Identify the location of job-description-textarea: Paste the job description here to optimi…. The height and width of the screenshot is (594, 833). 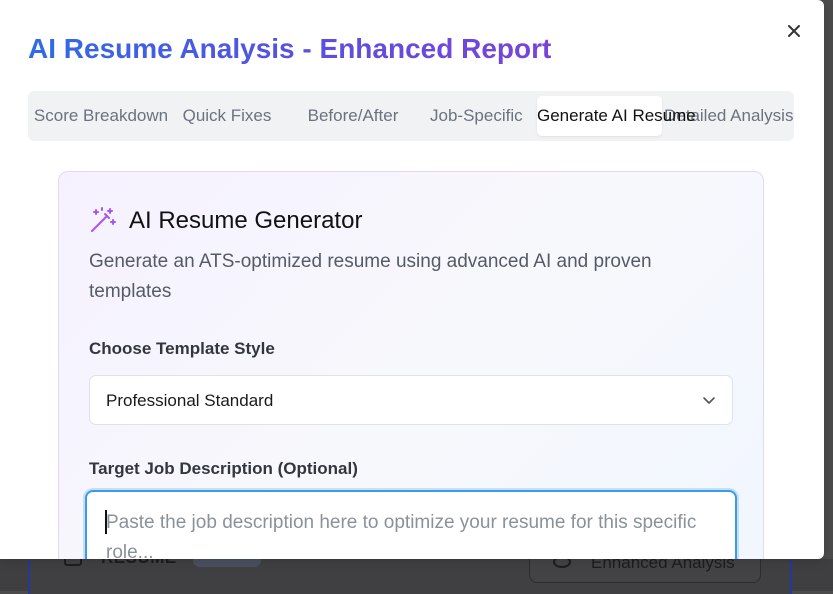
(411, 524).